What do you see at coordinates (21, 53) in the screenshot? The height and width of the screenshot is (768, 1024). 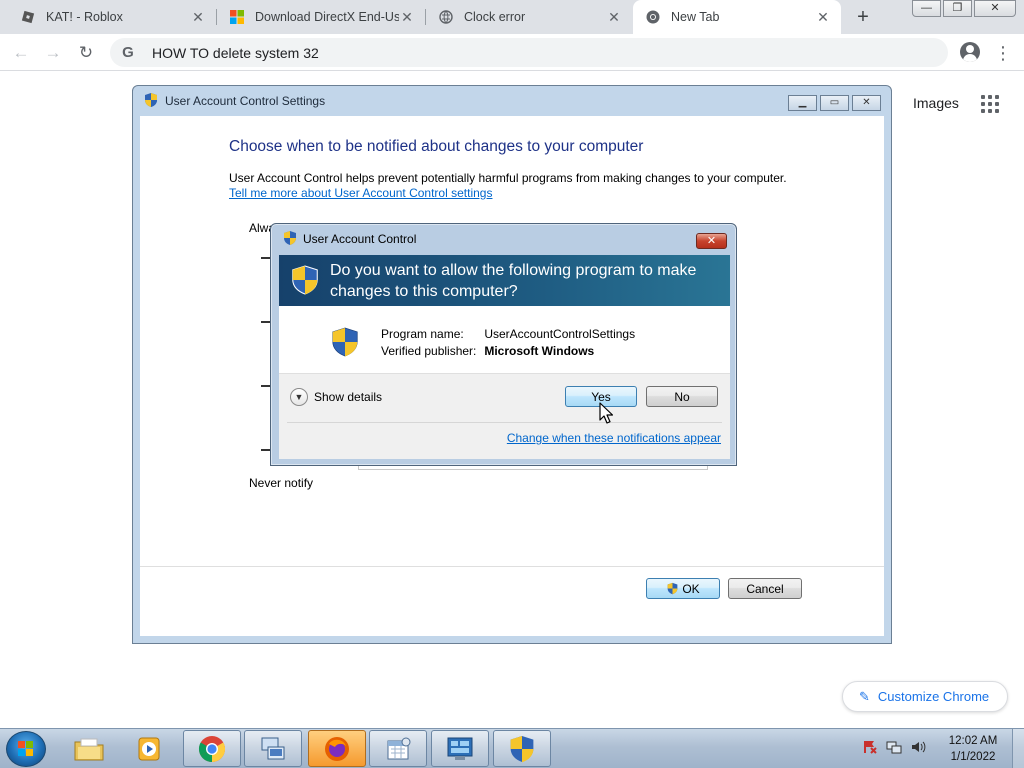 I see `back-arrow-icon: ←` at bounding box center [21, 53].